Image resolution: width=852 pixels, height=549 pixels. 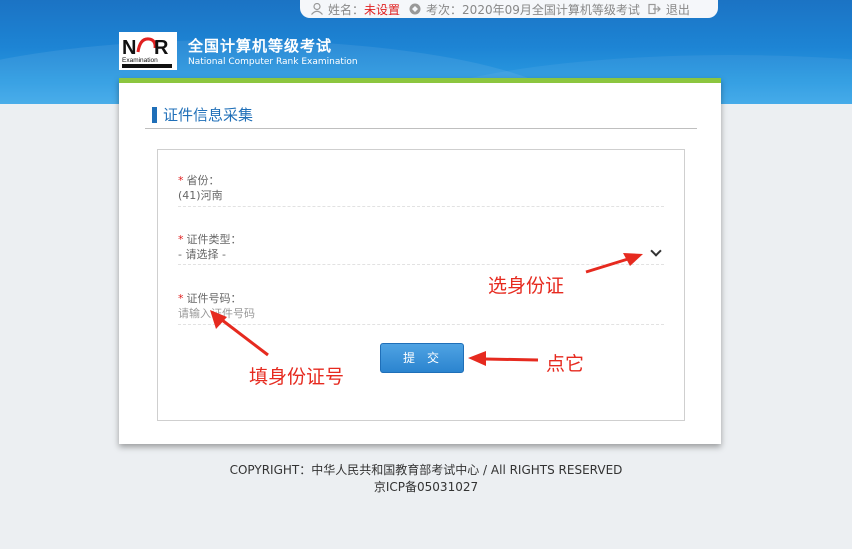 I want to click on logout-link: 退出, so click(x=669, y=9).